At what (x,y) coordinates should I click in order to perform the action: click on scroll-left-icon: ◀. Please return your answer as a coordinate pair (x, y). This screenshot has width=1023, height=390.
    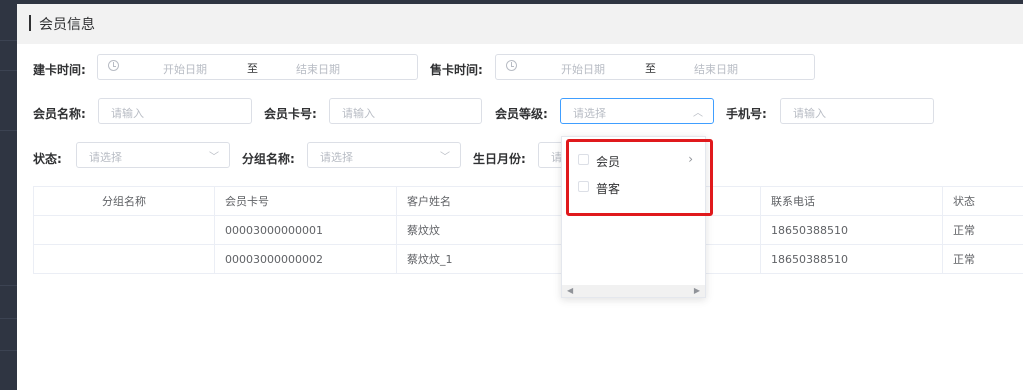
    Looking at the image, I should click on (570, 290).